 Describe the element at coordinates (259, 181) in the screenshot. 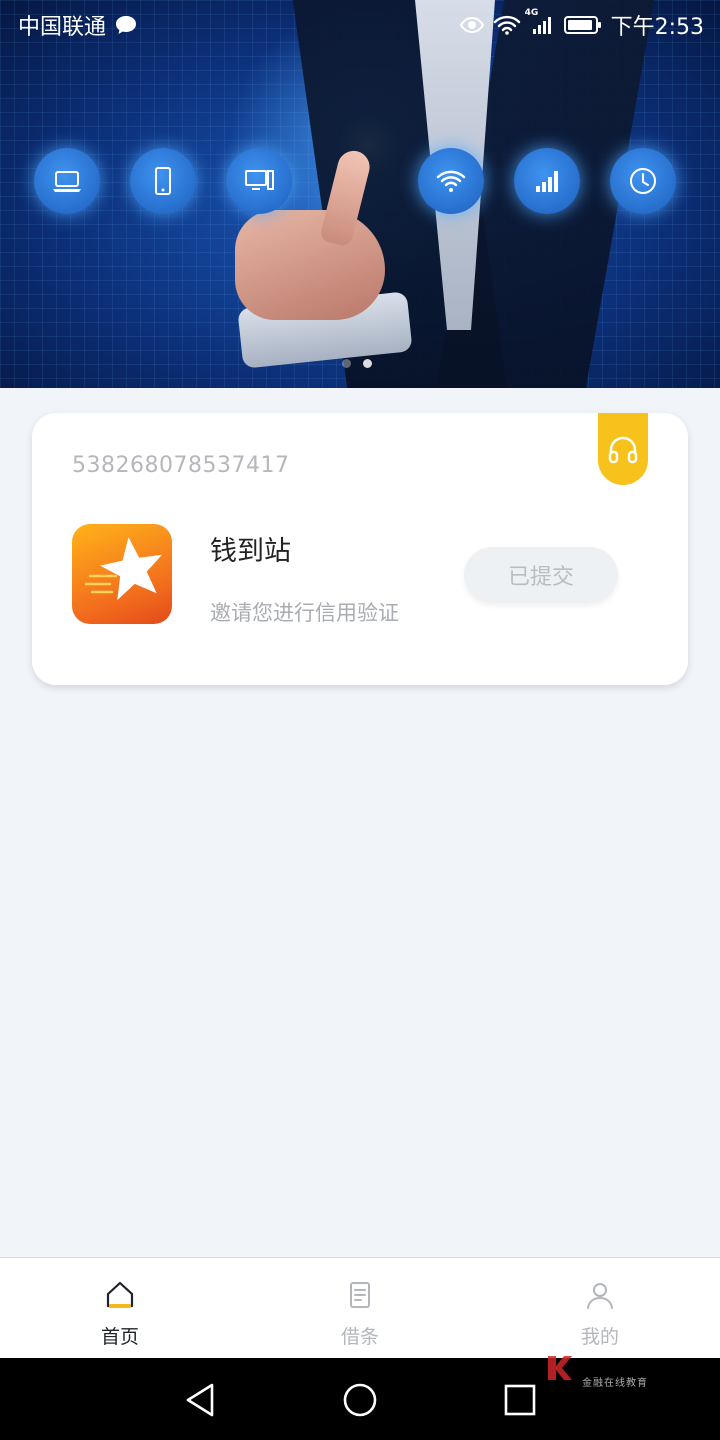

I see `desktop-icon` at that location.